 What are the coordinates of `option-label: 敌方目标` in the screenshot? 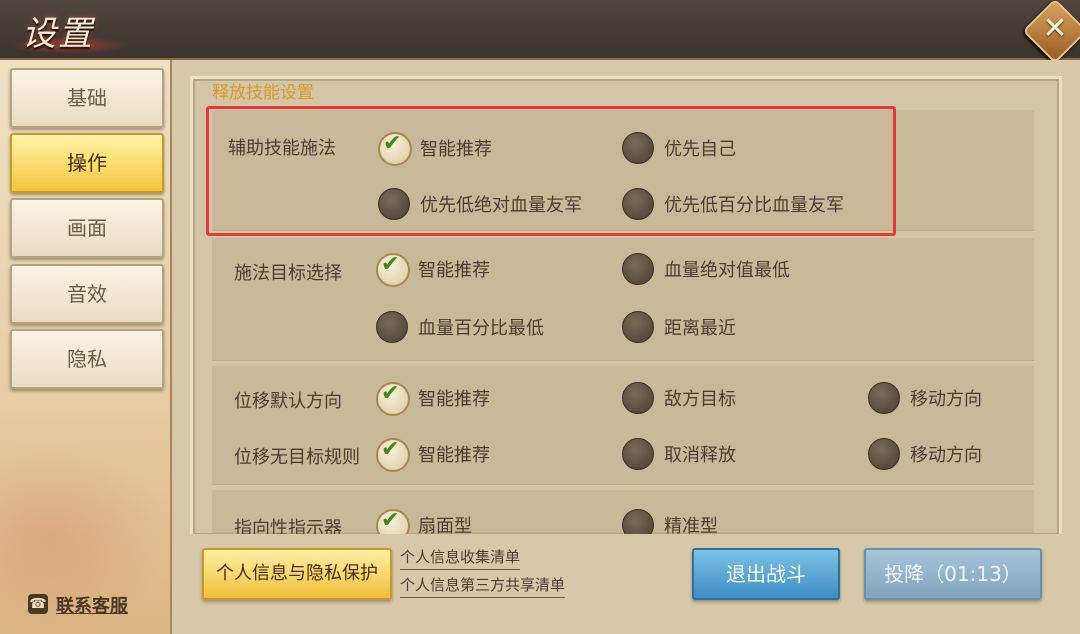 It's located at (700, 399).